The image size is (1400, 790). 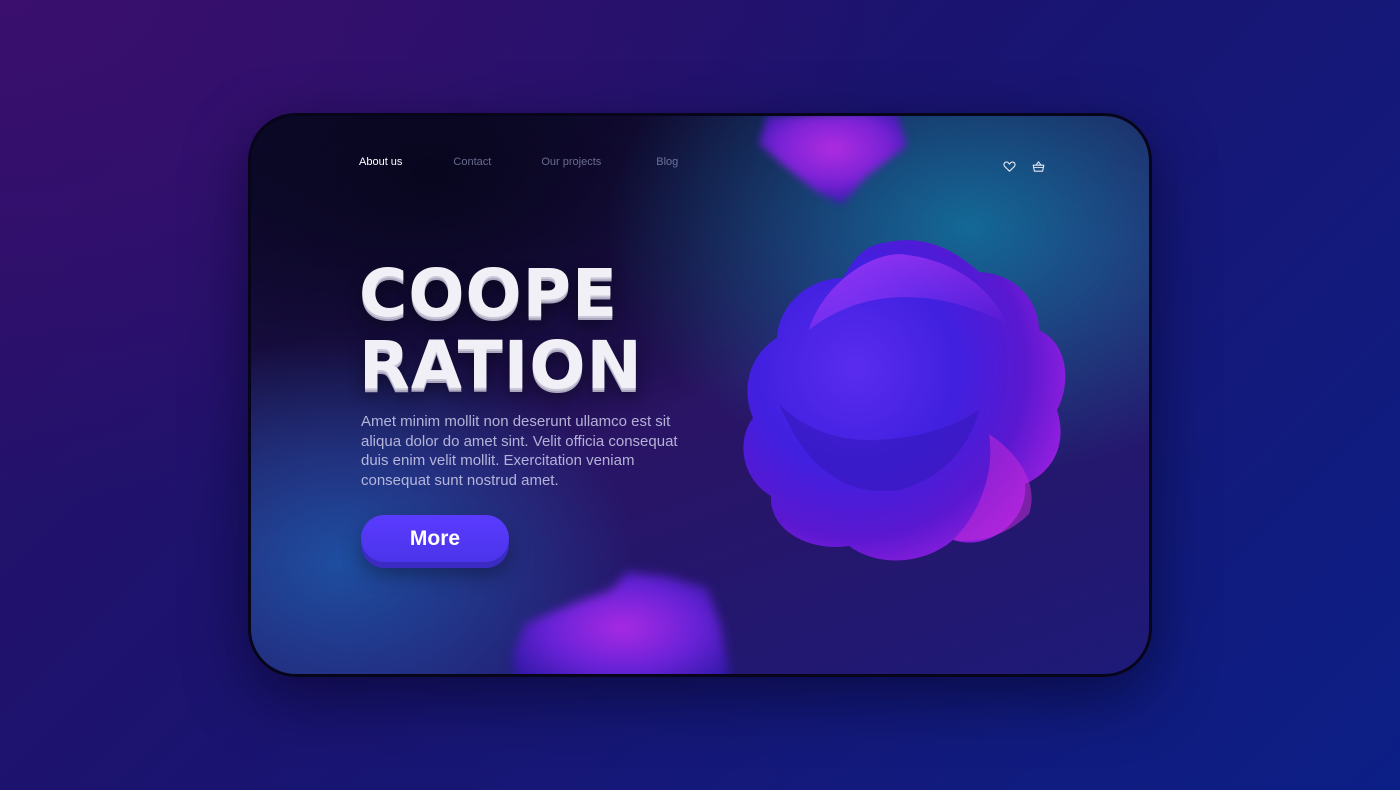 I want to click on nav-item-about-us: About us, so click(x=380, y=162).